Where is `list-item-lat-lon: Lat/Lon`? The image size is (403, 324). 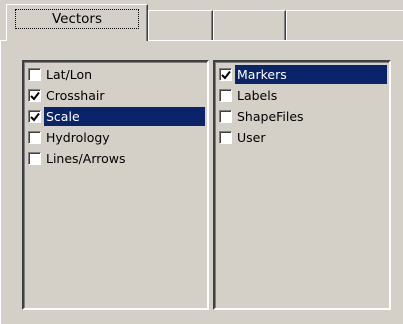 list-item-lat-lon: Lat/Lon is located at coordinates (115, 74).